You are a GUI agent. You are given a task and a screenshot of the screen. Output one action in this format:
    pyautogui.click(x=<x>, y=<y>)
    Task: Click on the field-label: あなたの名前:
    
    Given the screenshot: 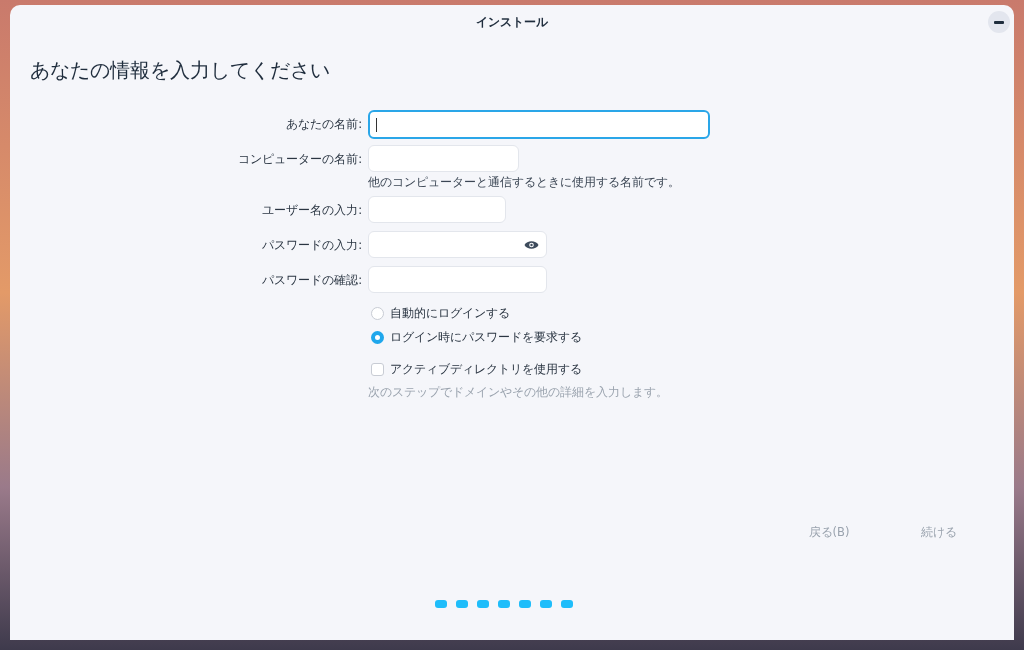 What is the action you would take?
    pyautogui.click(x=323, y=124)
    